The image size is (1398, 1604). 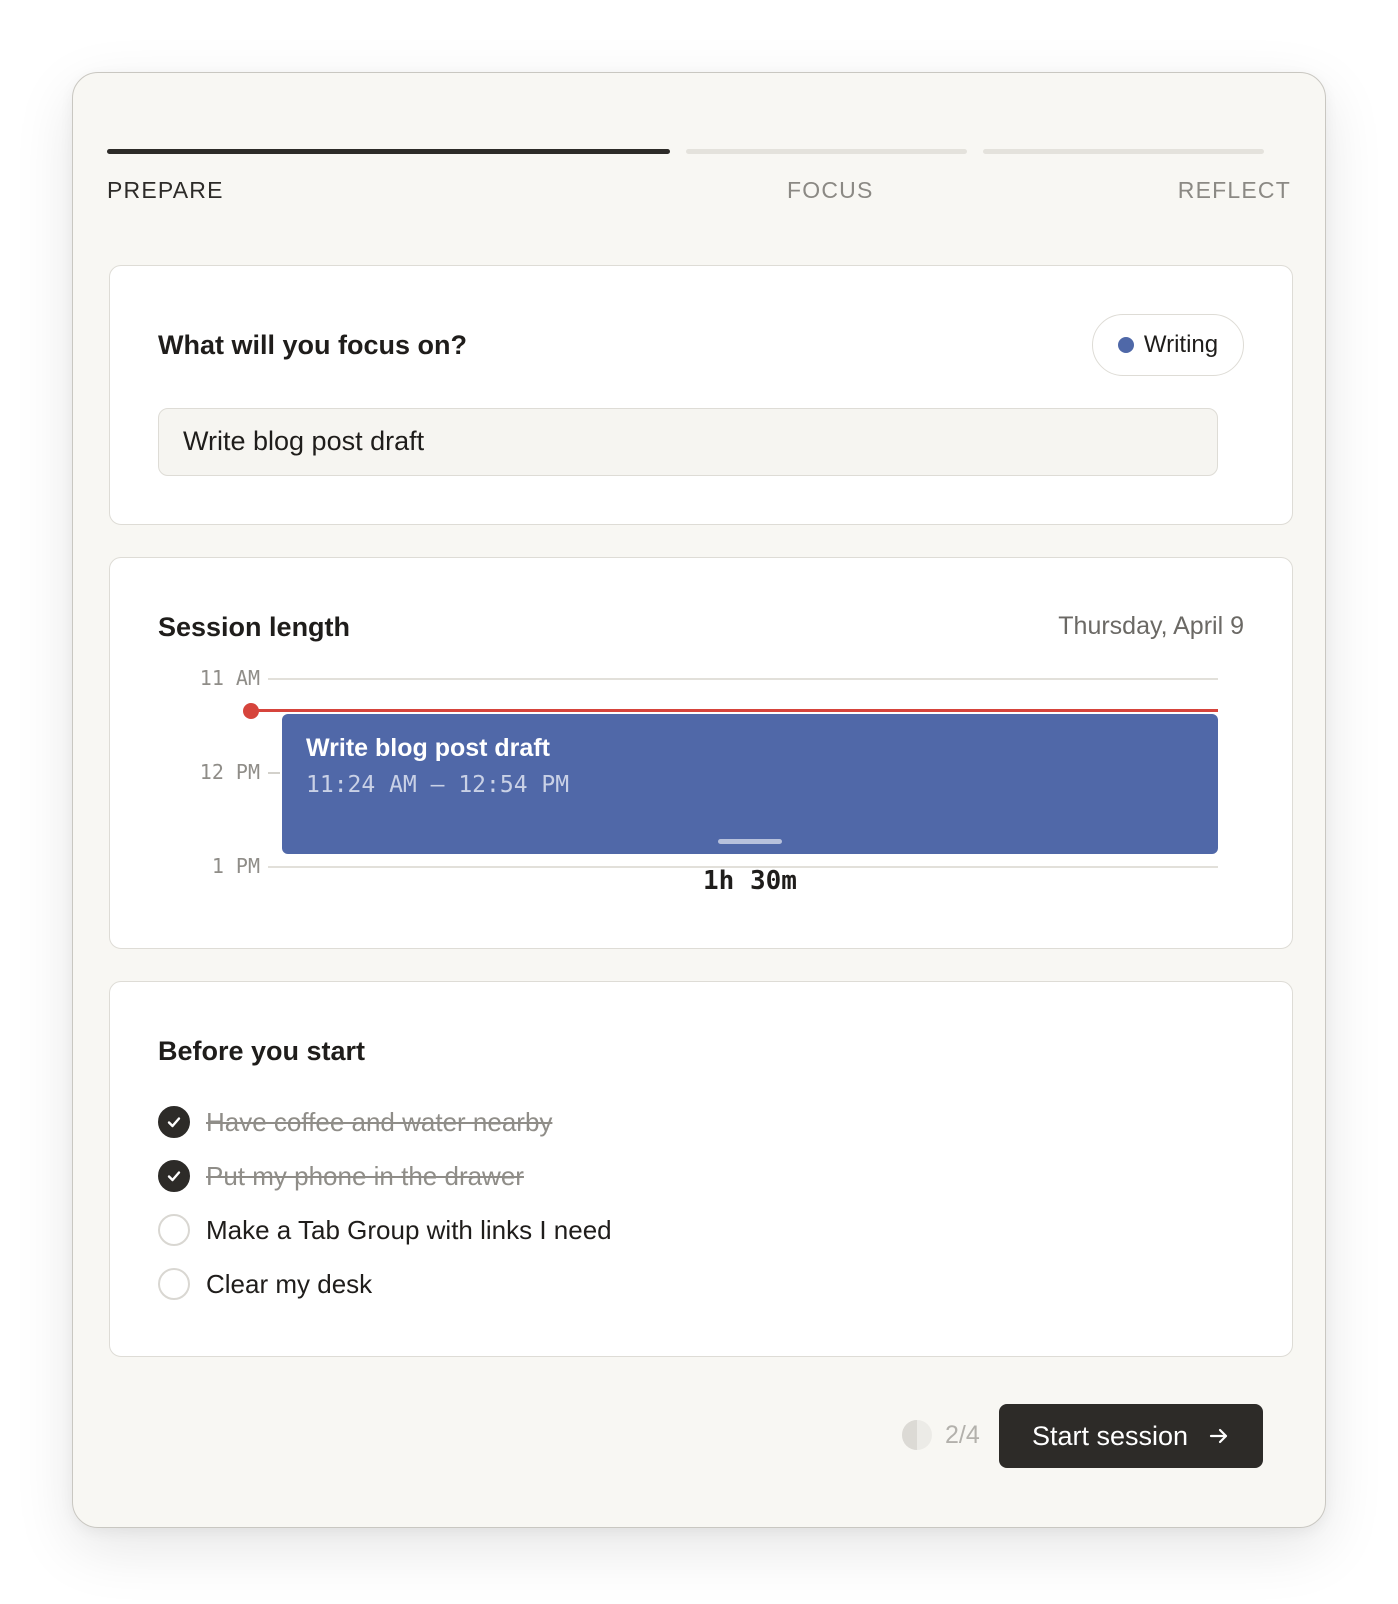 I want to click on session-title: Session length, so click(x=254, y=627).